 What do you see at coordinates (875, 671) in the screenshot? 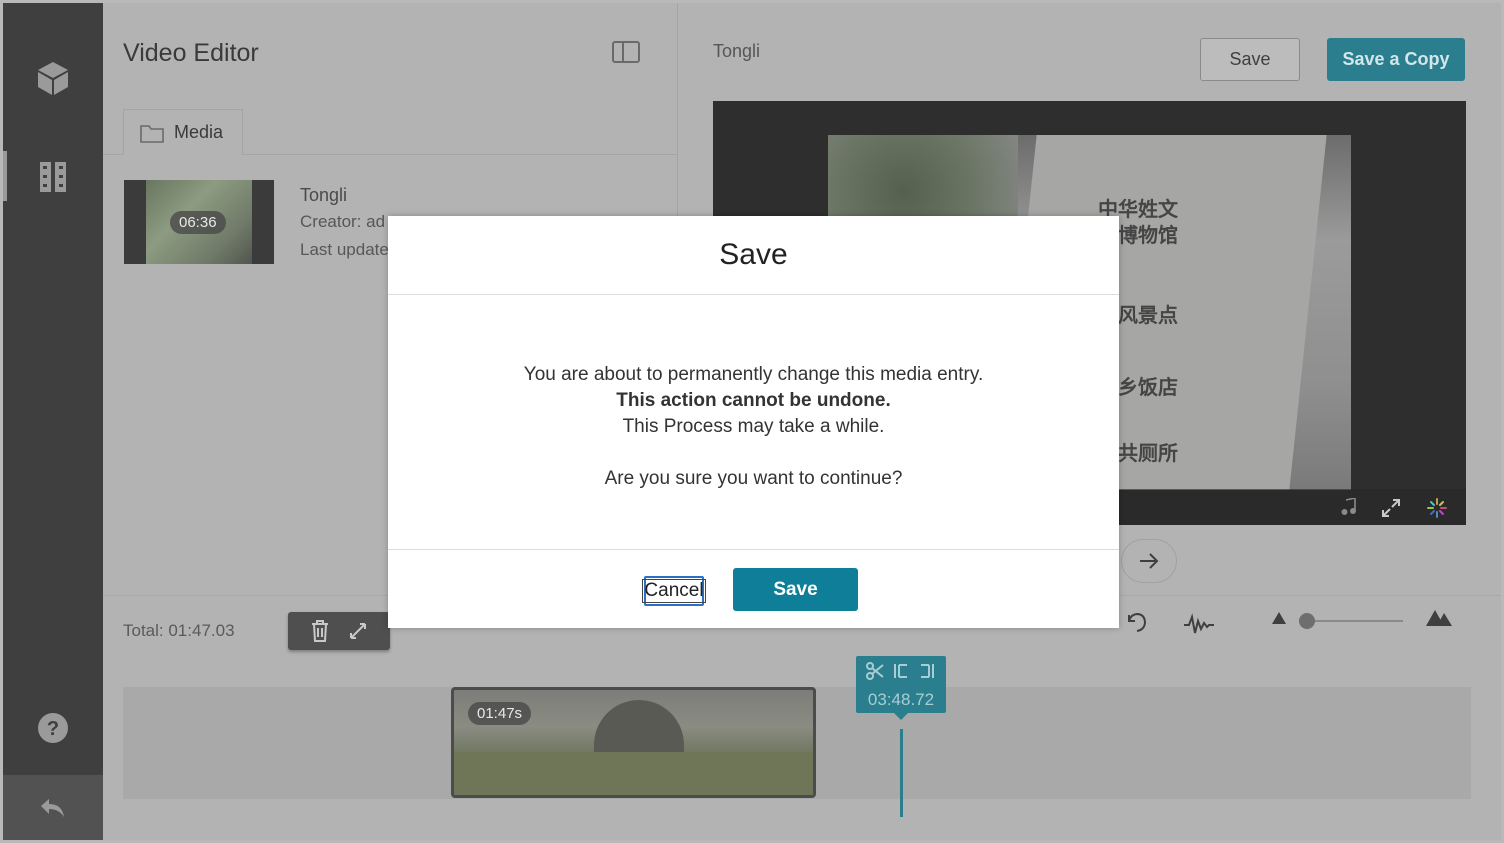
I see `scissors-icon` at bounding box center [875, 671].